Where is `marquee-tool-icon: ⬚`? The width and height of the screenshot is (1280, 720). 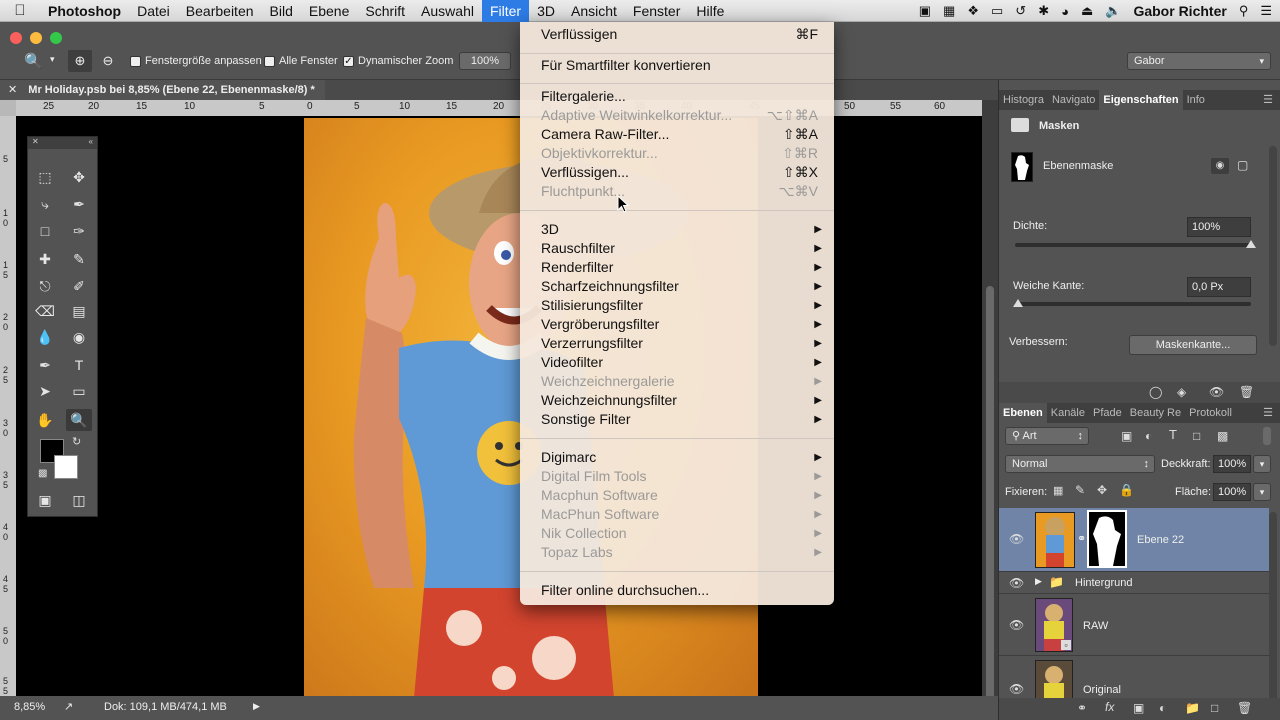
marquee-tool-icon: ⬚ is located at coordinates (45, 177).